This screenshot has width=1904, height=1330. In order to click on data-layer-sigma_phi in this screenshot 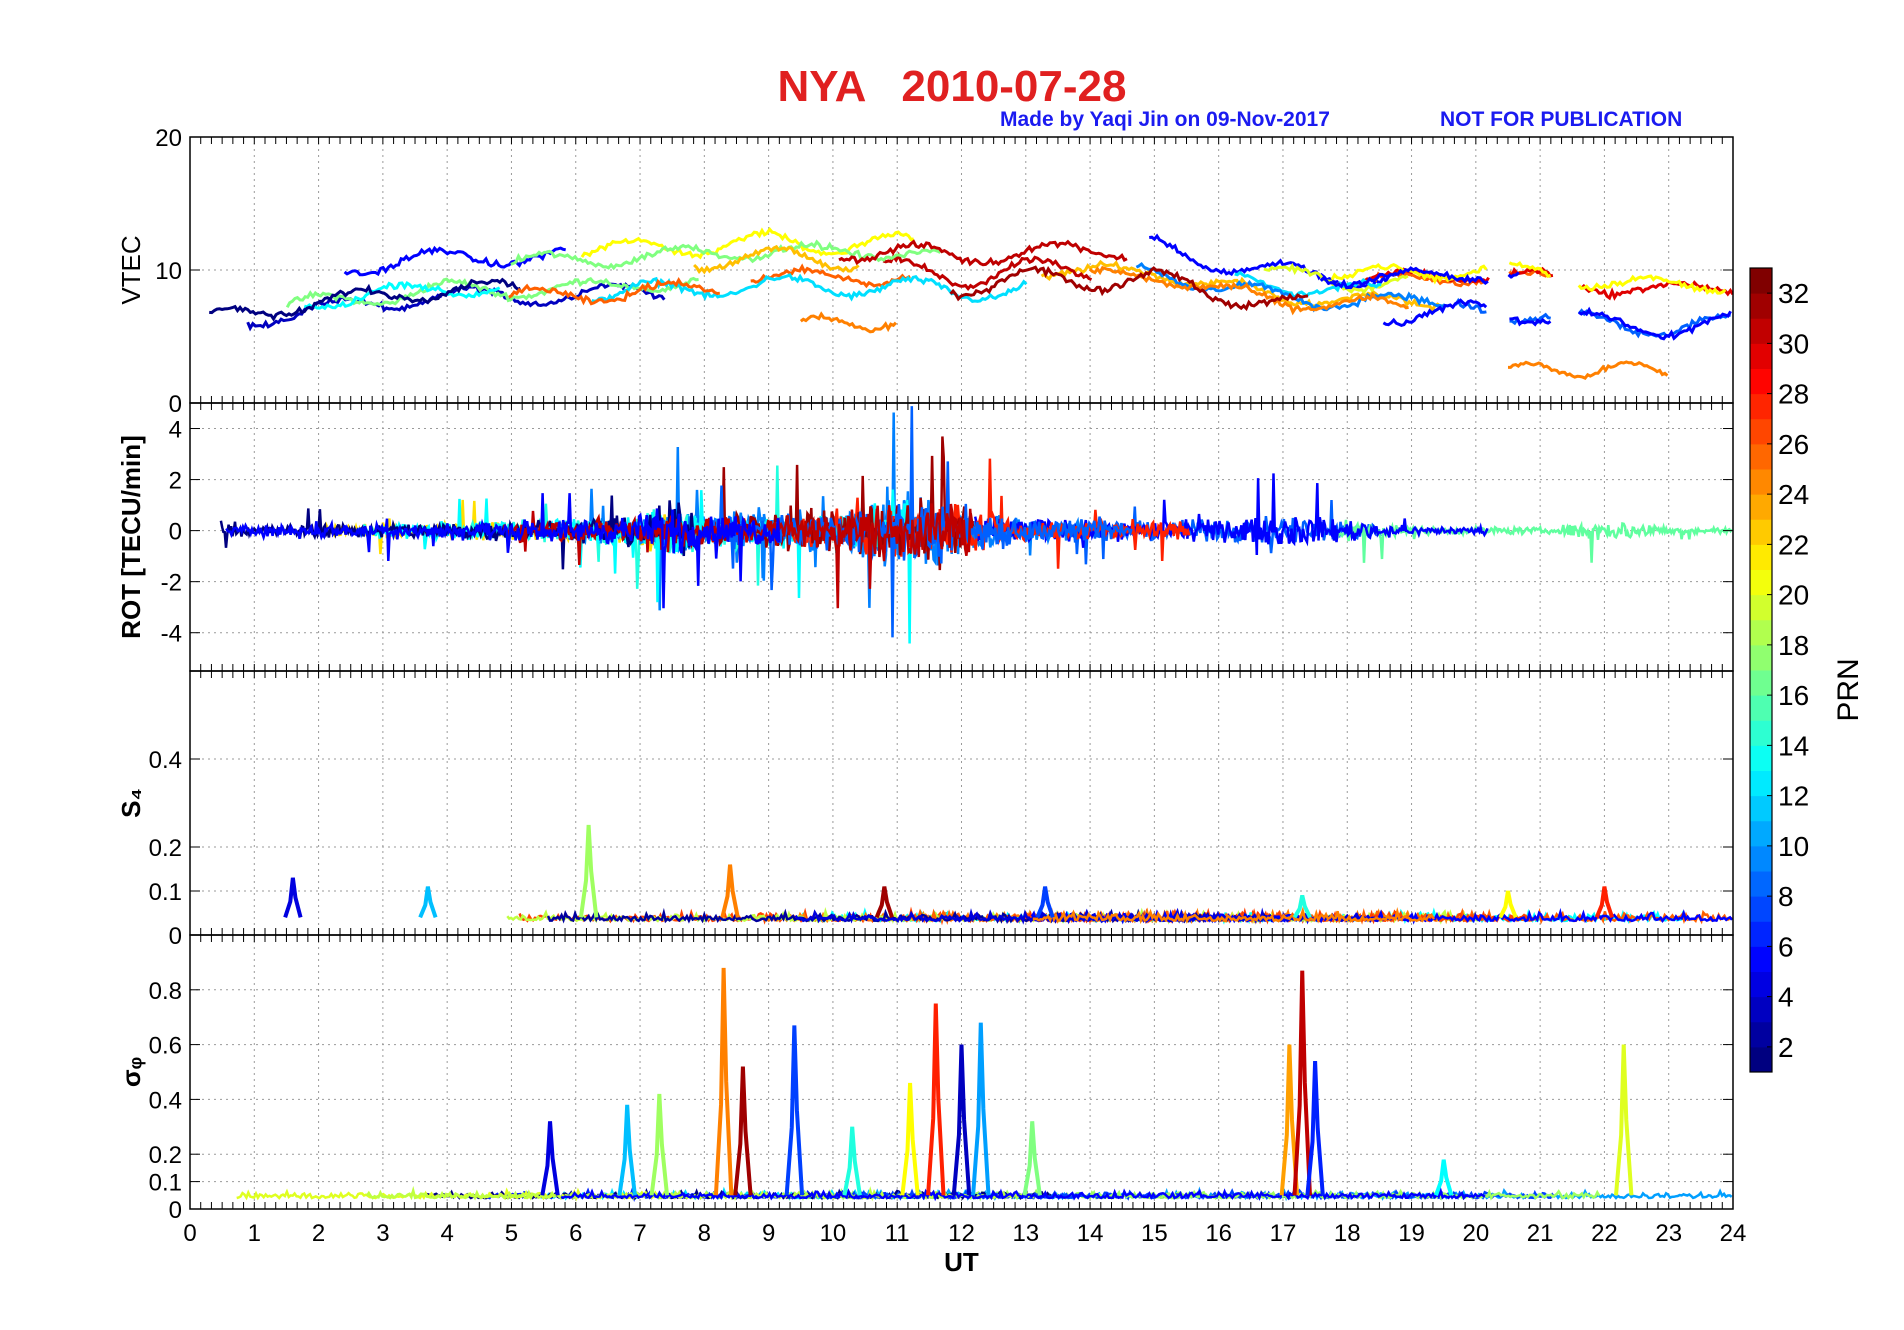, I will do `click(984, 1085)`.